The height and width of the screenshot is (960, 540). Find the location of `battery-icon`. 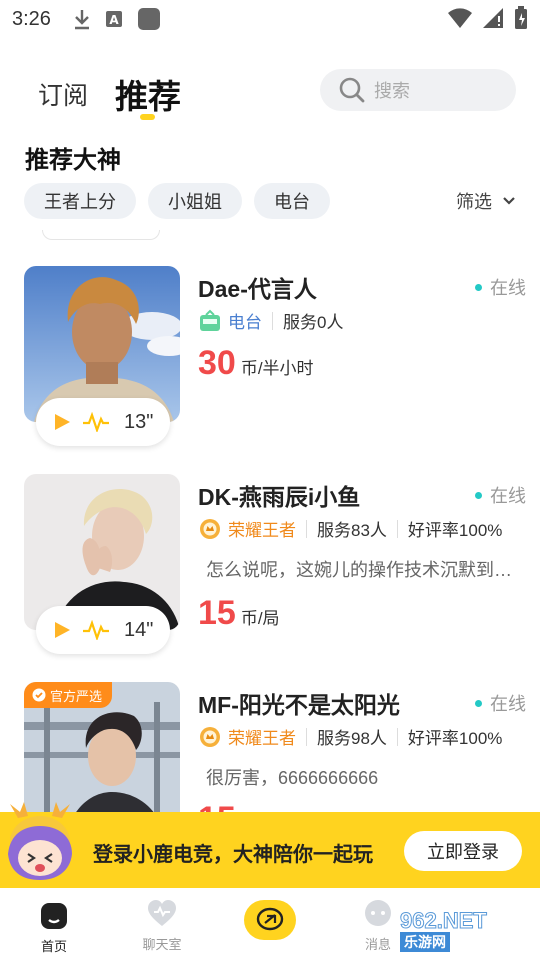

battery-icon is located at coordinates (521, 17).